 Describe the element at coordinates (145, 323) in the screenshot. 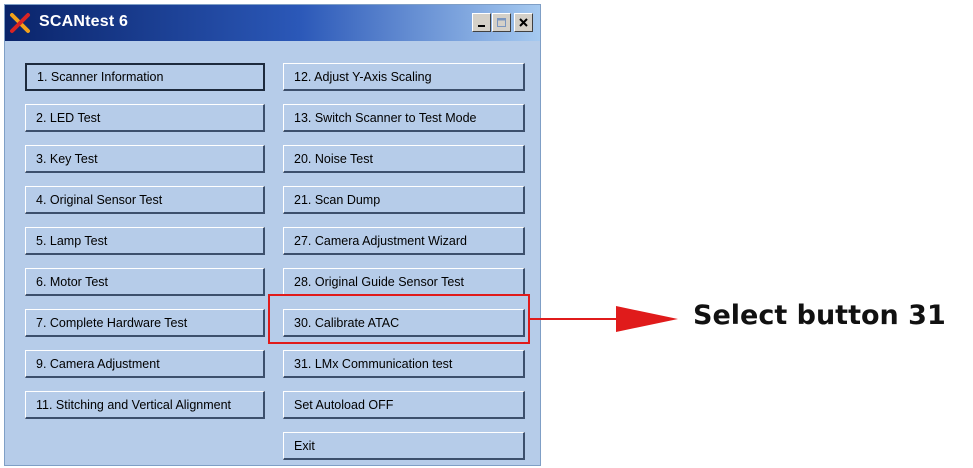

I see `complete-hardware-test-button: 7. Complete Hardware Test` at that location.